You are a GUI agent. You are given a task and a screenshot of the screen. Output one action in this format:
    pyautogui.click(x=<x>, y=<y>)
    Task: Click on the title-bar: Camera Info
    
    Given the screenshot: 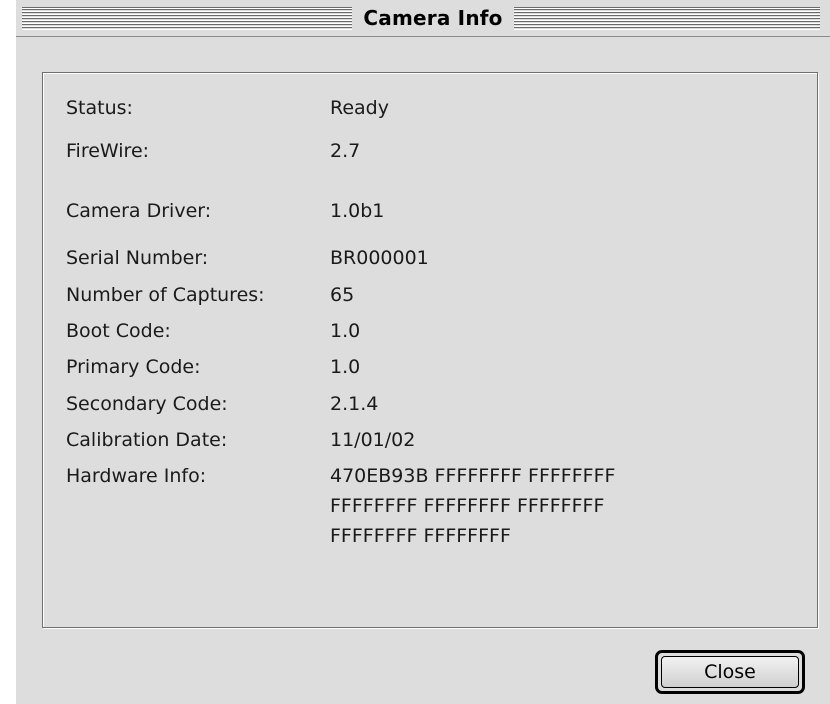 What is the action you would take?
    pyautogui.click(x=423, y=18)
    